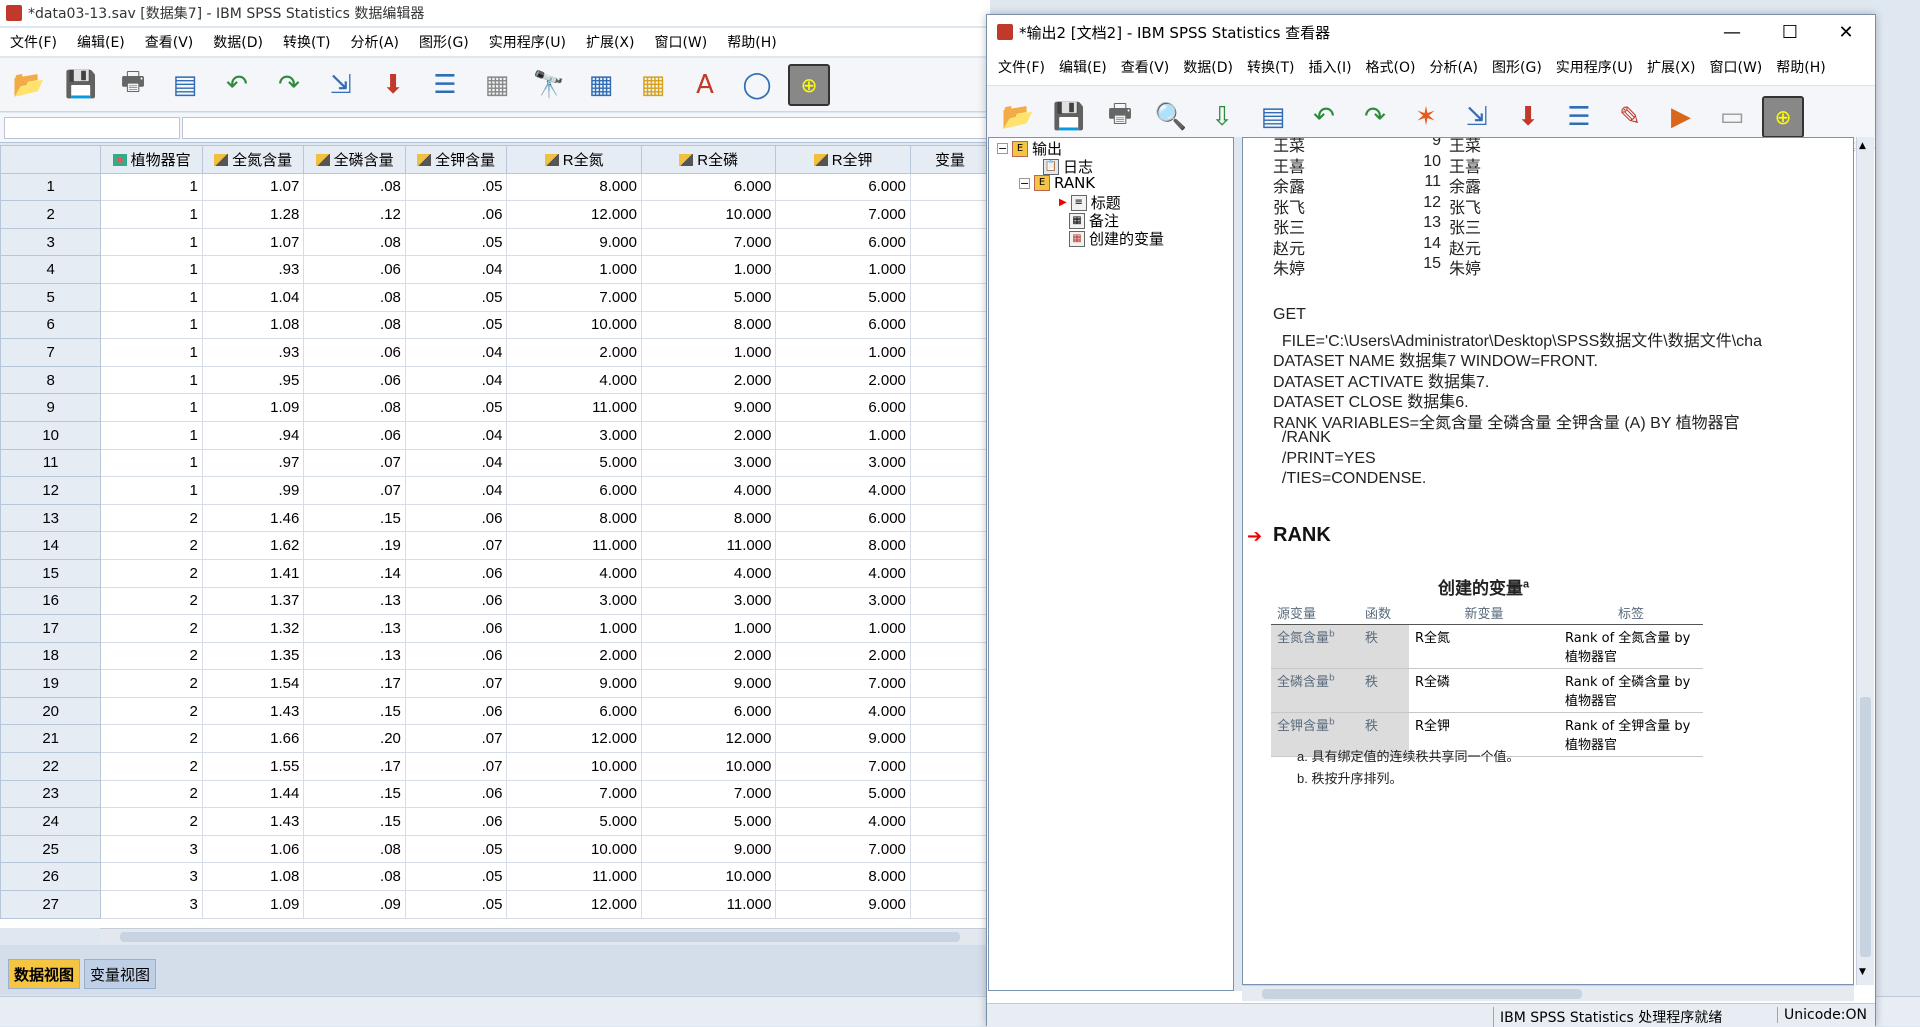 The image size is (1920, 1027). Describe the element at coordinates (1024, 183) in the screenshot. I see `collapse-icon: −` at that location.